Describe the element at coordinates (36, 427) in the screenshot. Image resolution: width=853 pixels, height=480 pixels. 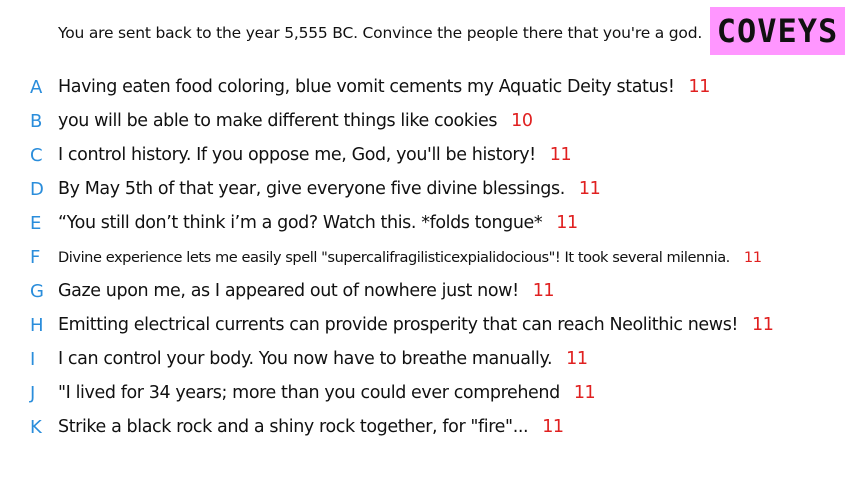
I see `answer-letter: K` at that location.